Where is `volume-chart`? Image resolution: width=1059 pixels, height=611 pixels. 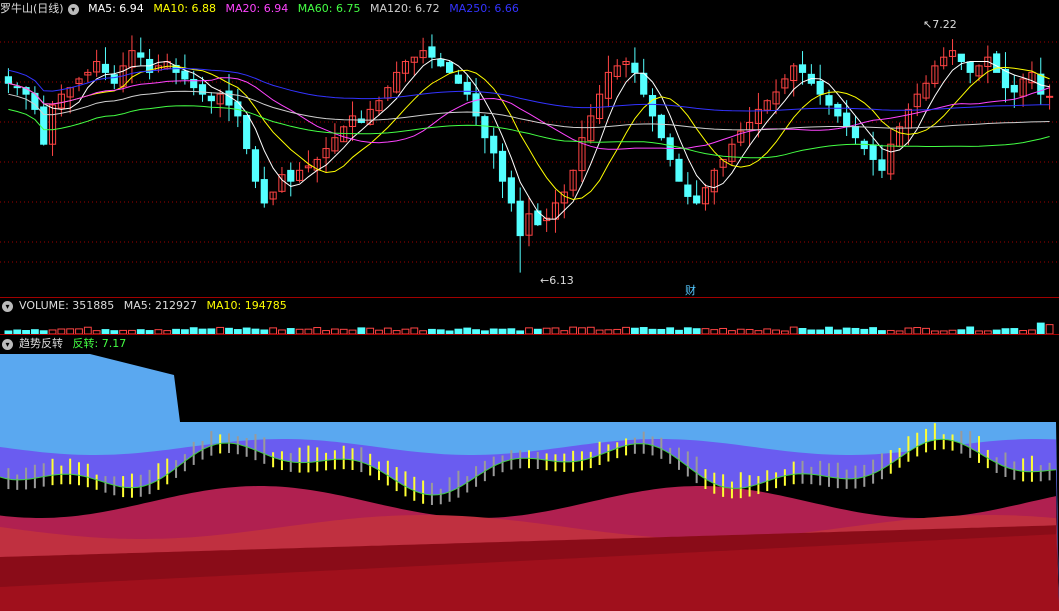 volume-chart is located at coordinates (529, 324).